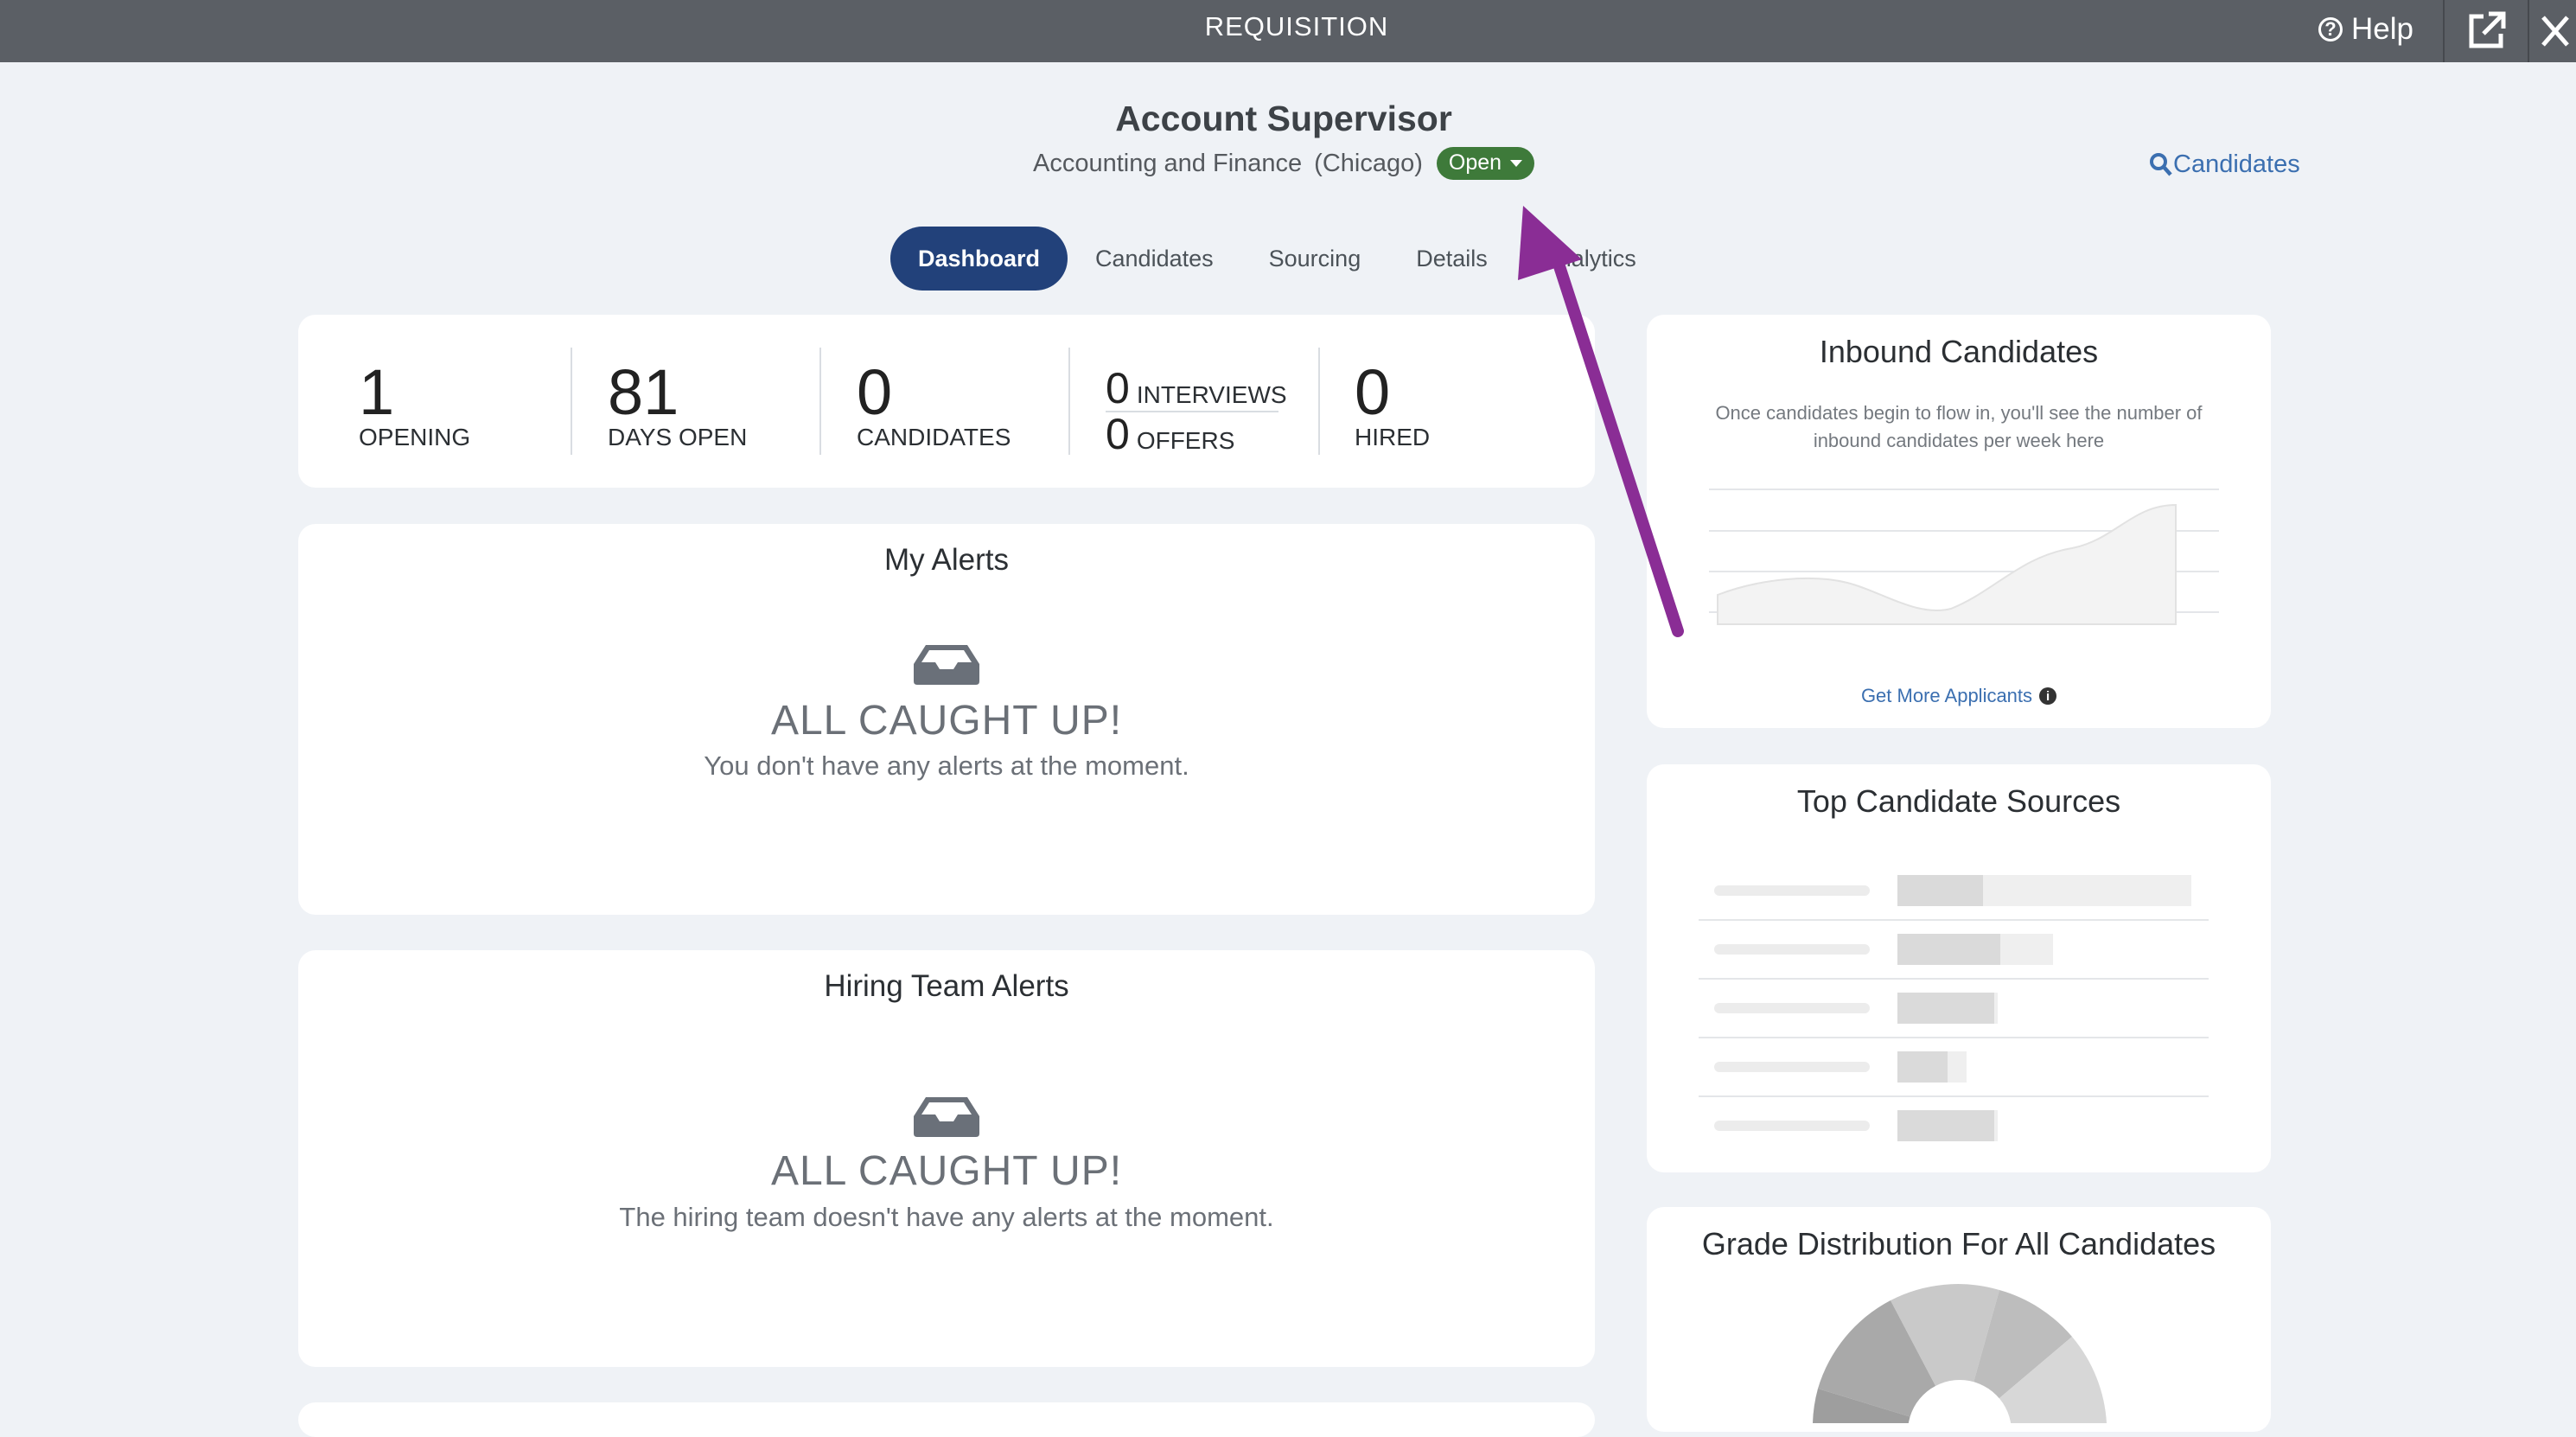 This screenshot has height=1437, width=2576. What do you see at coordinates (2330, 30) in the screenshot?
I see `question-circle-icon: ?` at bounding box center [2330, 30].